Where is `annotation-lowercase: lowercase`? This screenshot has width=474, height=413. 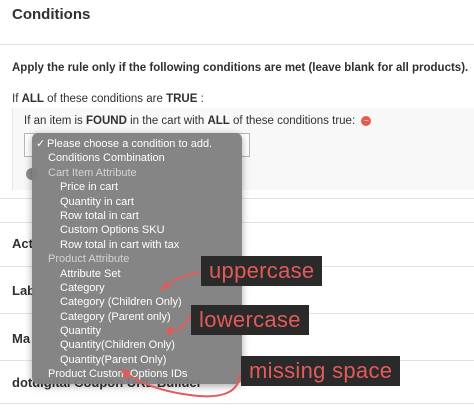
annotation-lowercase: lowercase is located at coordinates (250, 320).